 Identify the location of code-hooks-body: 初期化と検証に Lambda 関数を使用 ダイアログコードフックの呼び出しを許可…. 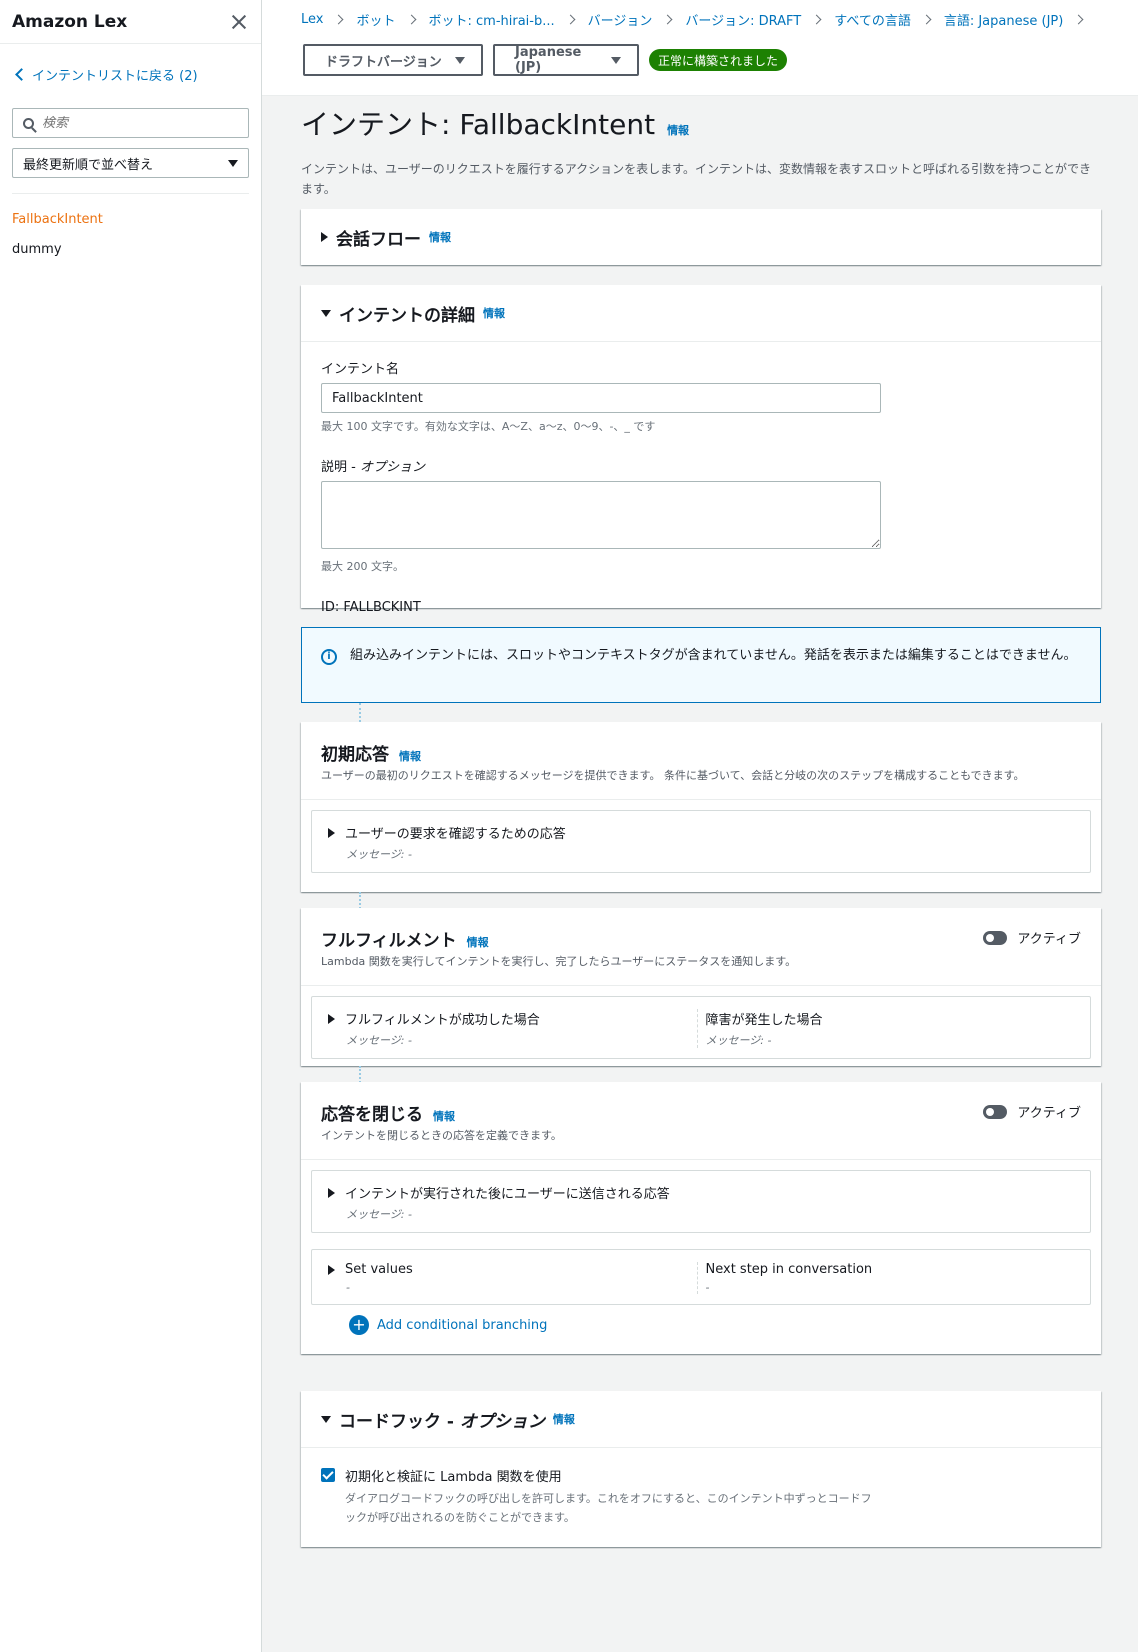
(701, 1495).